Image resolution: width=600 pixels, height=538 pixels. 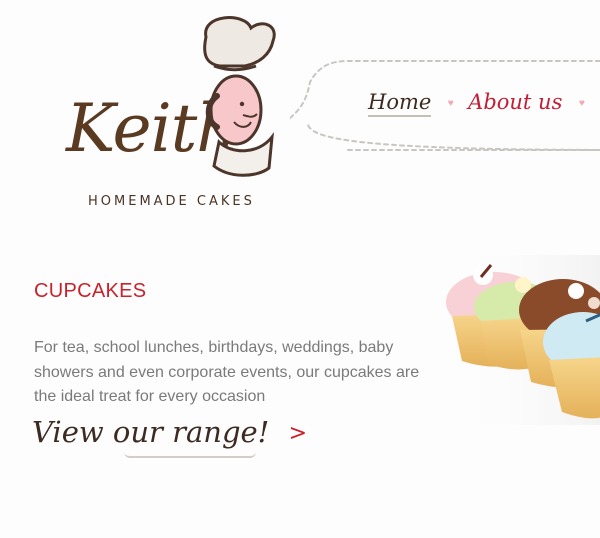 What do you see at coordinates (90, 291) in the screenshot?
I see `section-title: CUPCAKES` at bounding box center [90, 291].